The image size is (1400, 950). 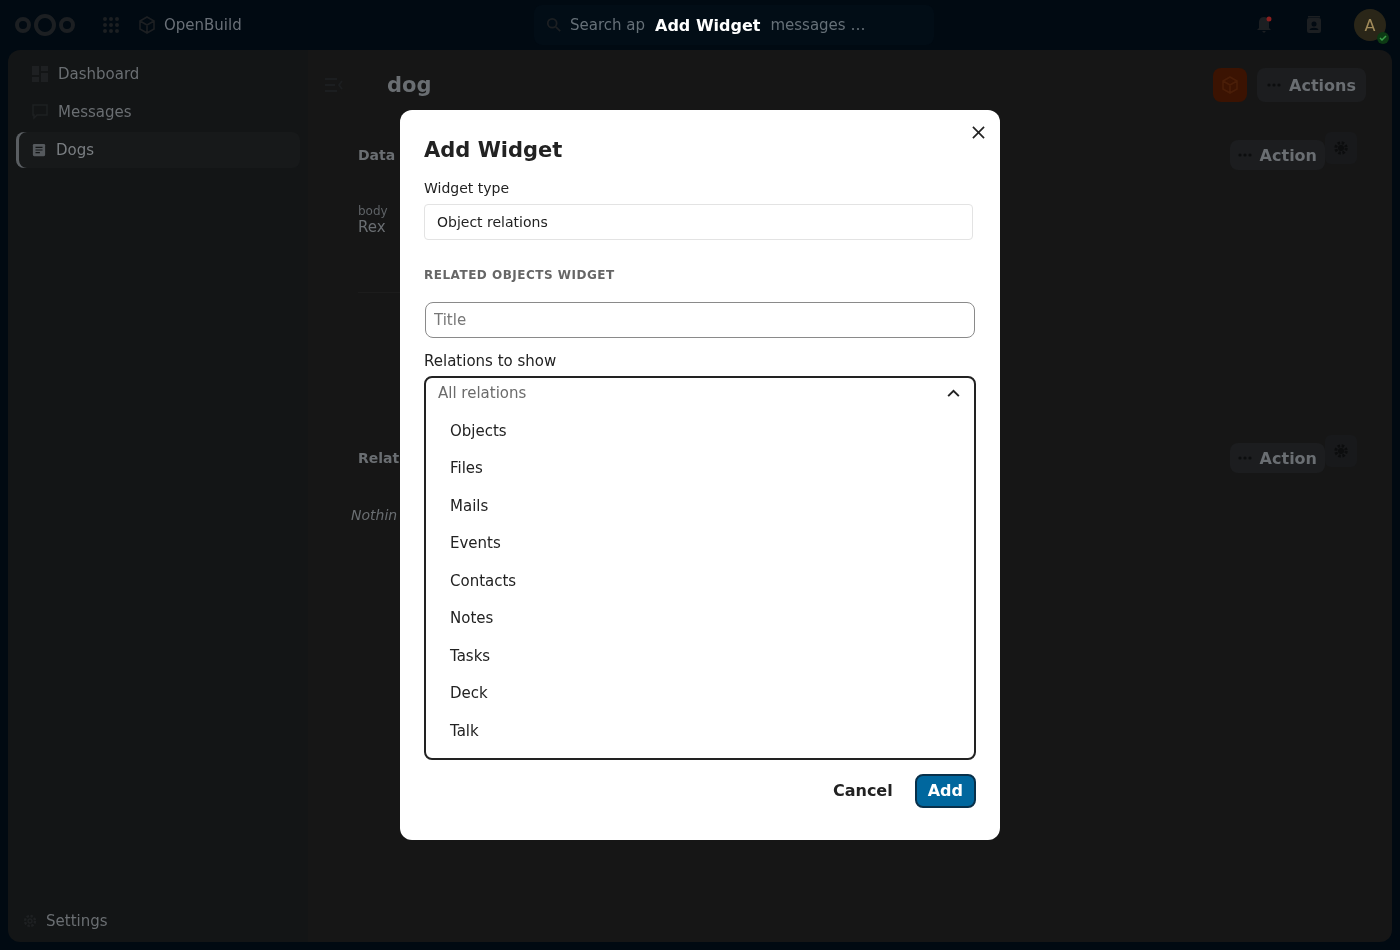 I want to click on dropdown-option: Deck, so click(x=700, y=693).